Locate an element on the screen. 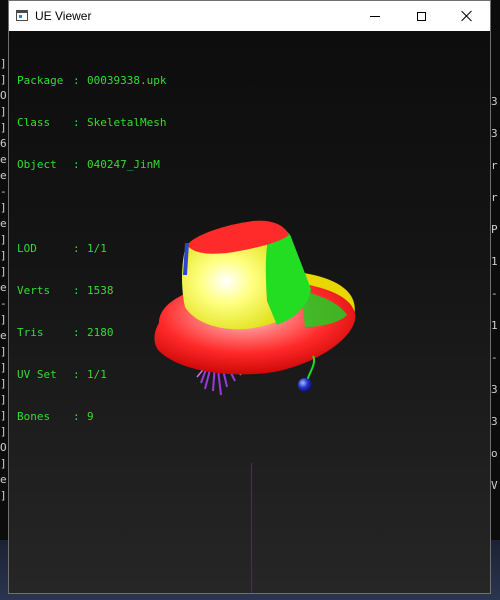  console-glyph: V is located at coordinates (494, 485).